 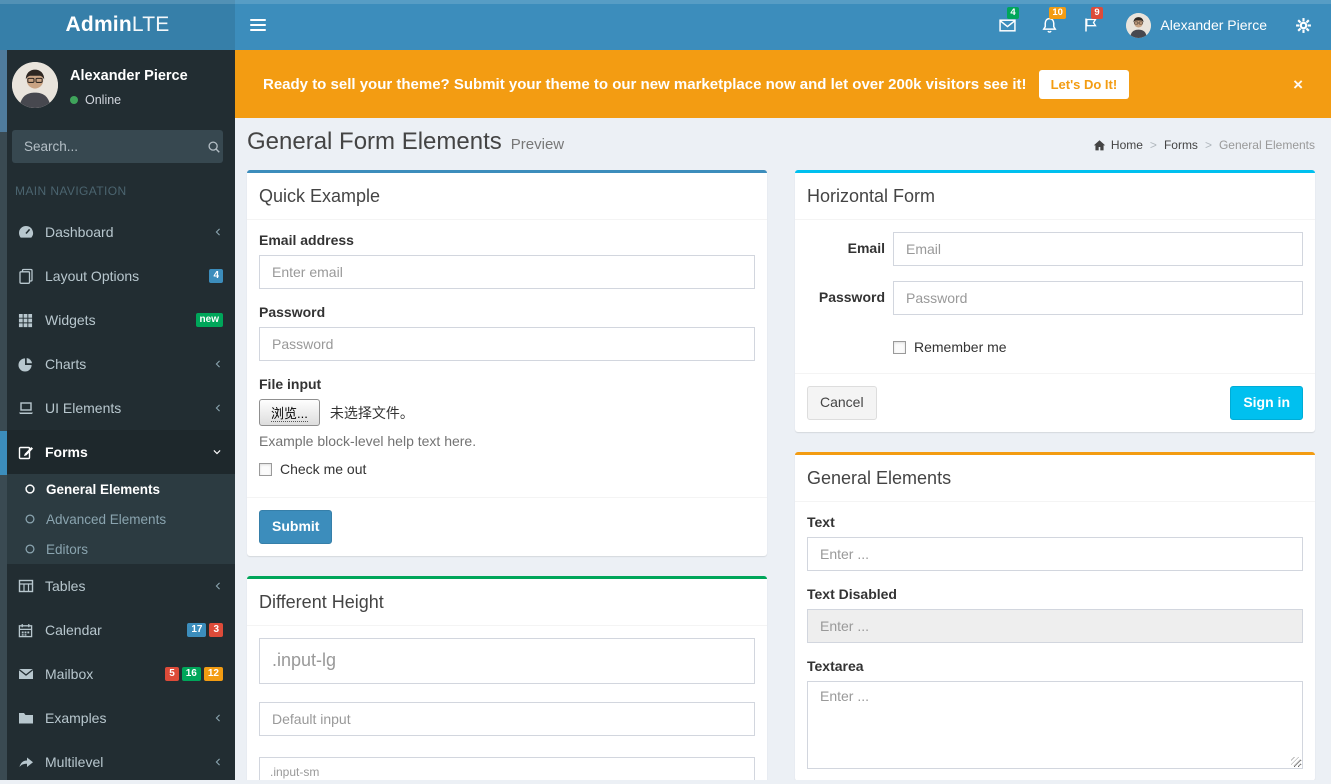 What do you see at coordinates (290, 384) in the screenshot?
I see `file-input-label: File input` at bounding box center [290, 384].